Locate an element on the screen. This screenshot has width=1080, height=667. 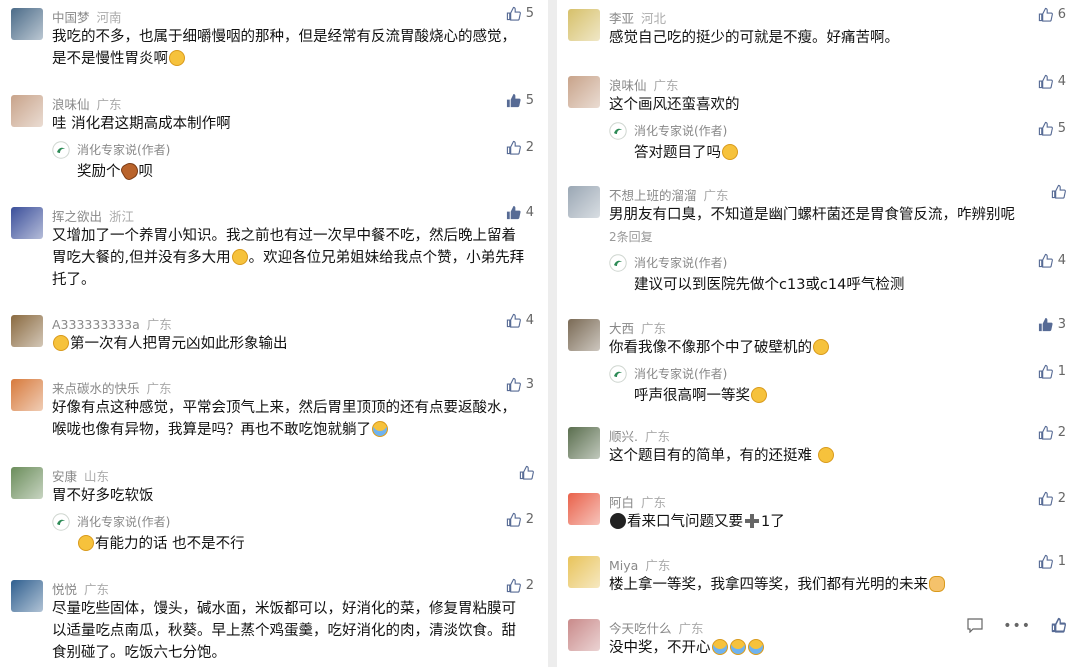
comment-text: 第一次有人把胃元凶如此形象输出 is located at coordinates (293, 344).